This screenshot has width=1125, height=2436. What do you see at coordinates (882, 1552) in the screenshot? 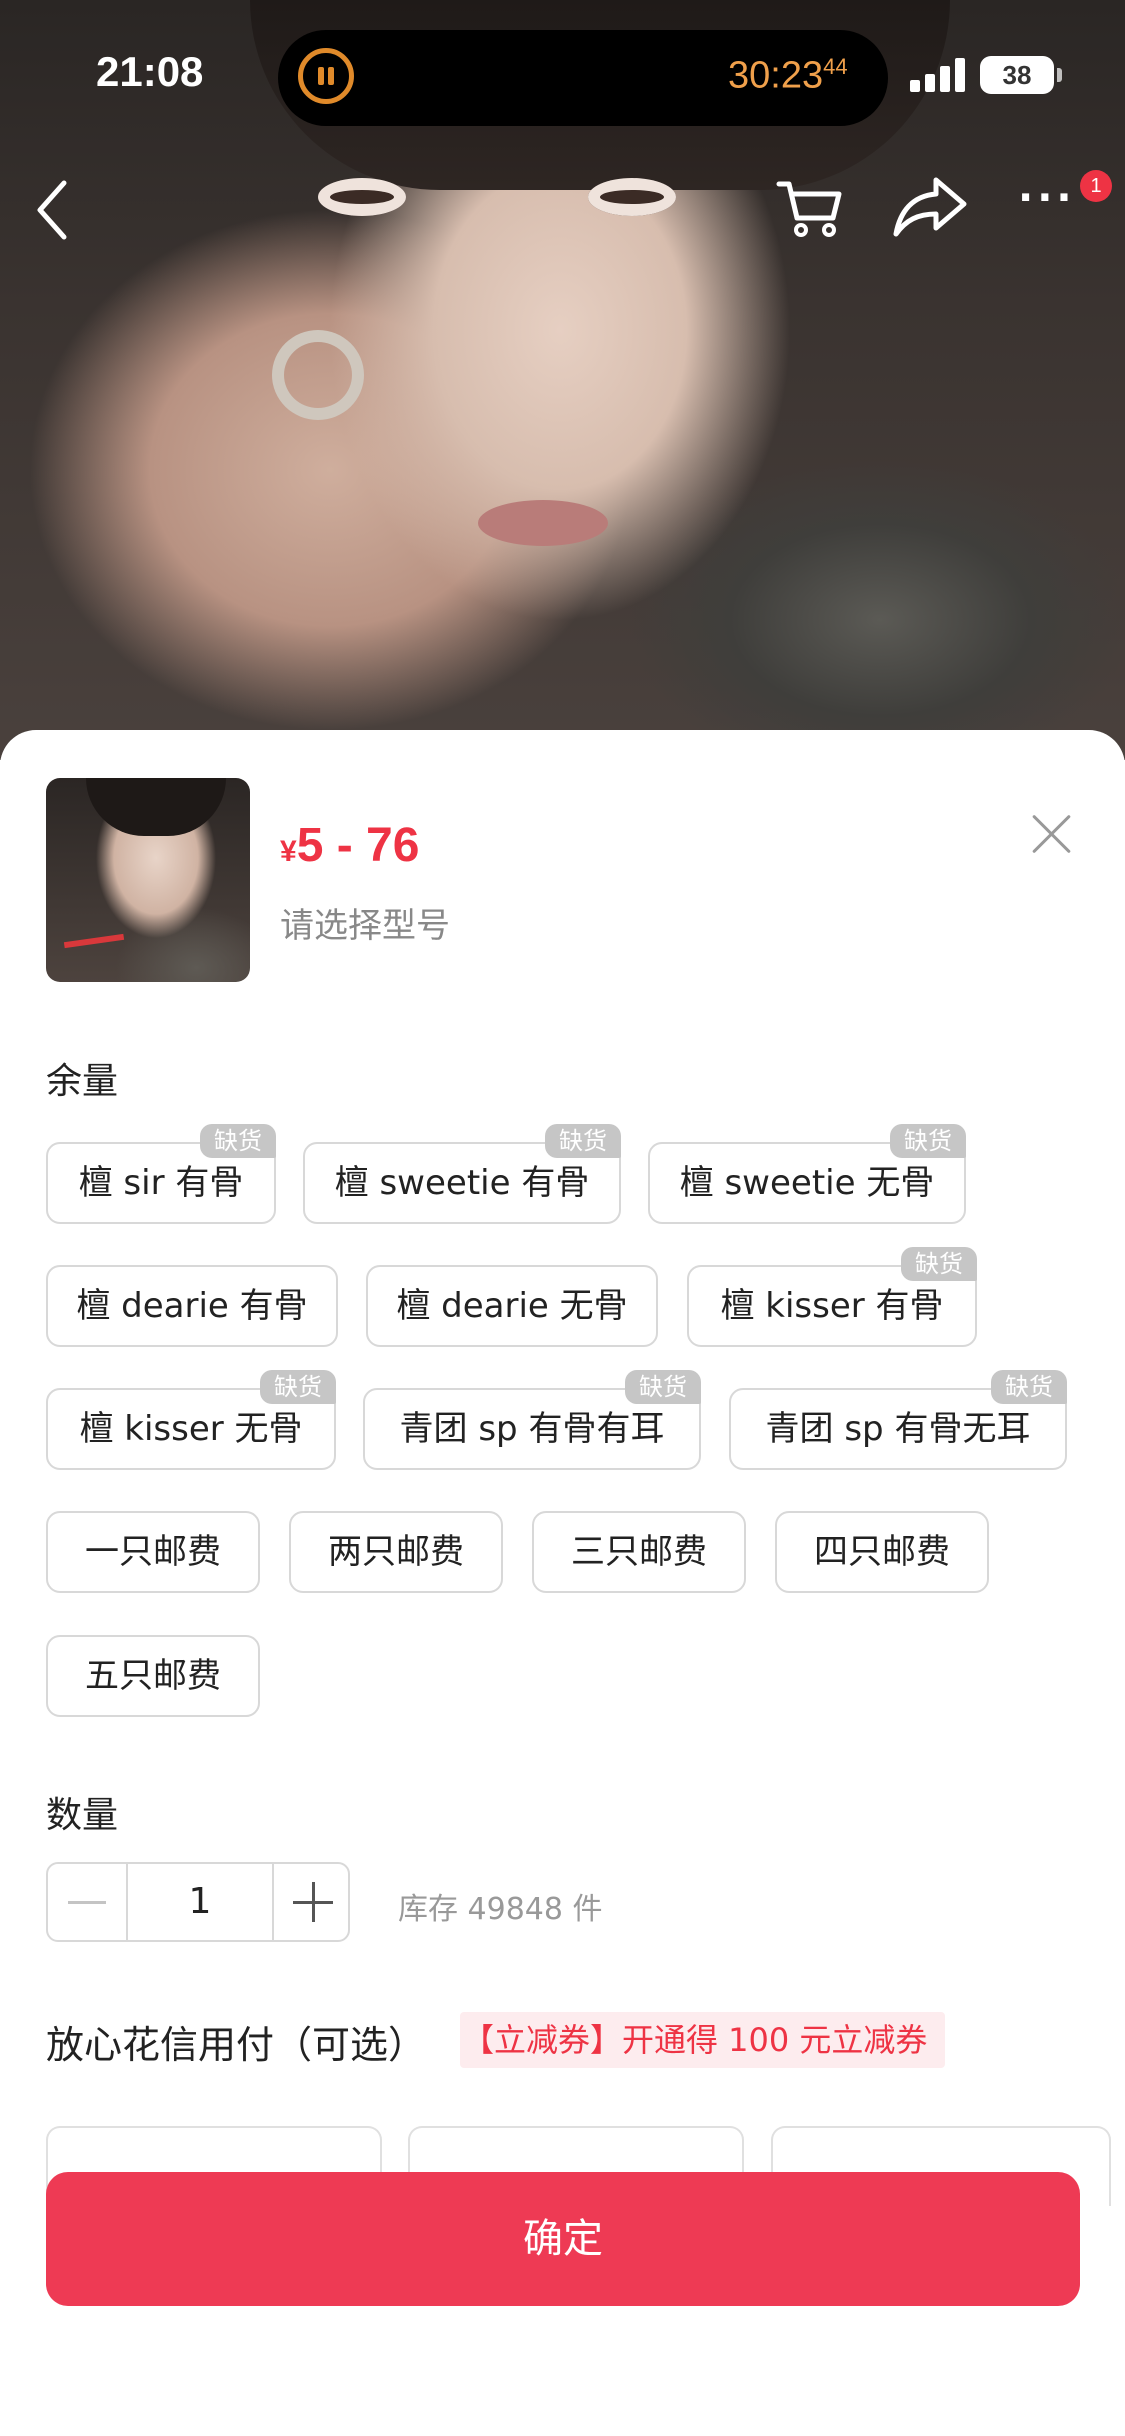
I see `option-chip: 四只邮费` at bounding box center [882, 1552].